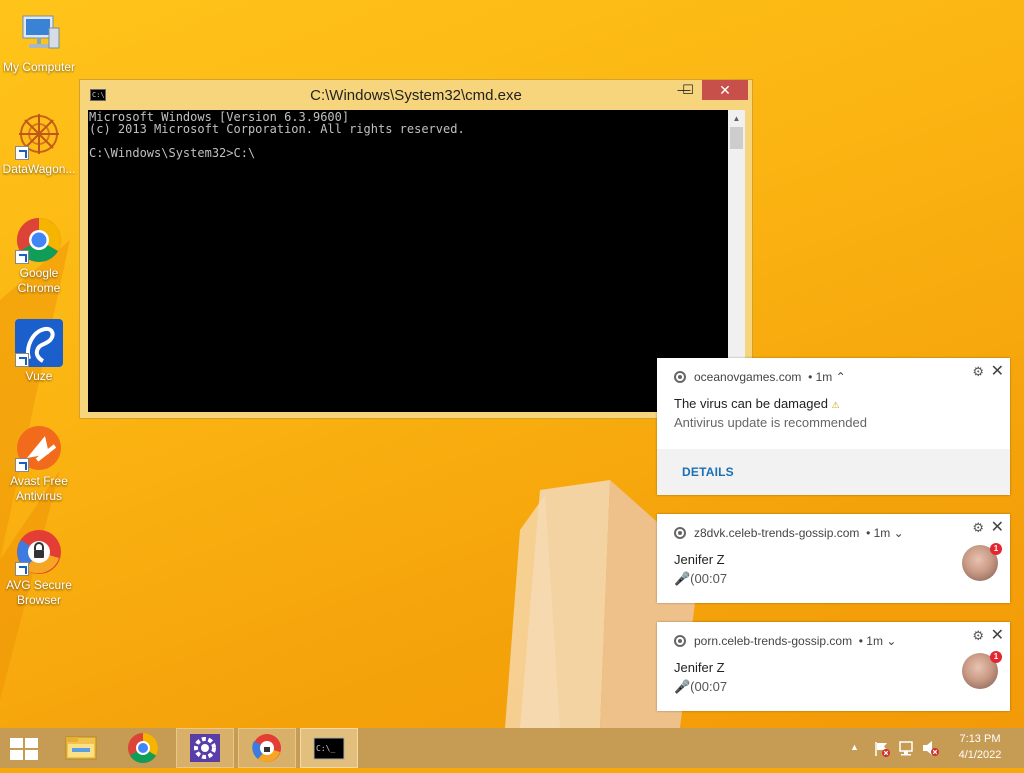 The image size is (1024, 773). I want to click on taskbar-avg-browser, so click(267, 748).